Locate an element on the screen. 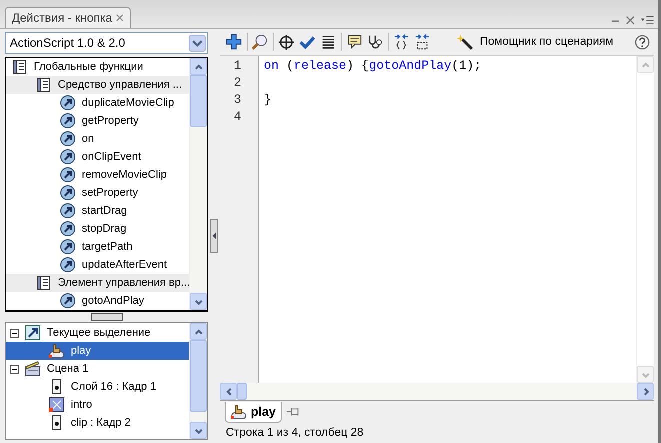  navigator-item: clip : Кадр 2 is located at coordinates (101, 423).